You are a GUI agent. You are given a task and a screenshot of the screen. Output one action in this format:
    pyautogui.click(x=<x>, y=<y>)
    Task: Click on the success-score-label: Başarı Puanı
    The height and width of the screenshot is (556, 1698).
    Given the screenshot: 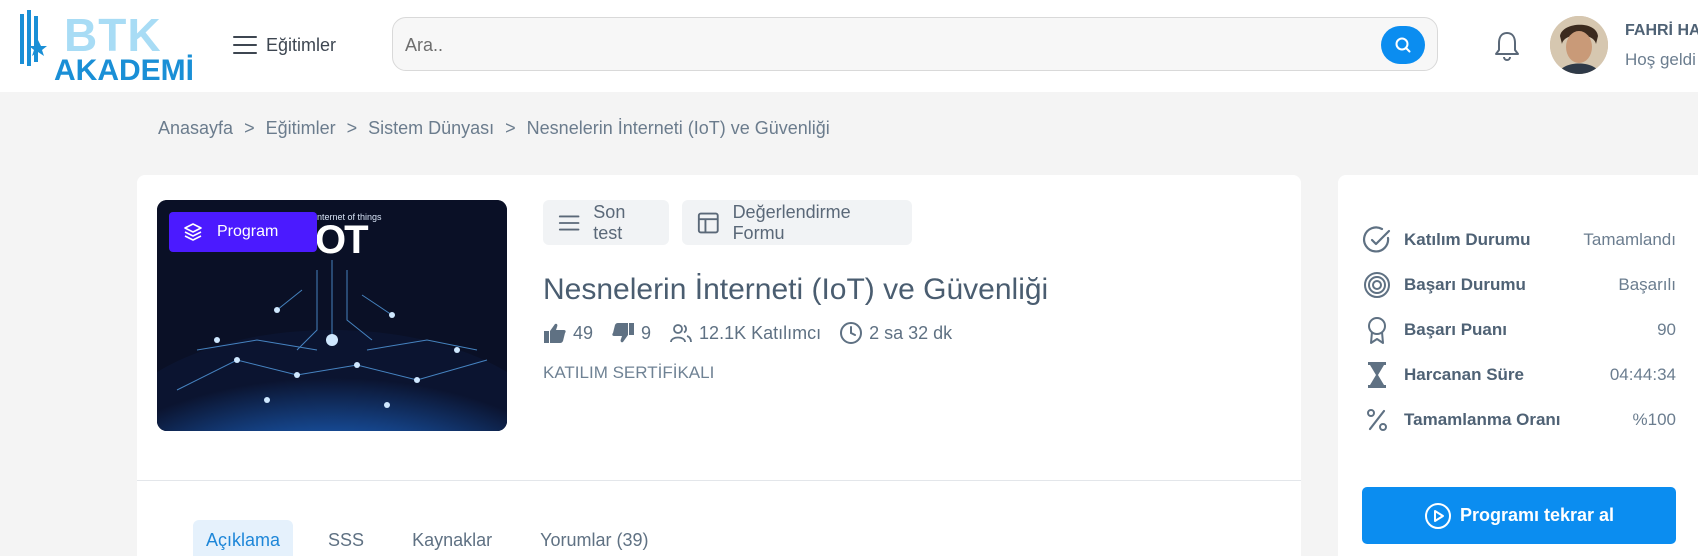 What is the action you would take?
    pyautogui.click(x=1455, y=329)
    